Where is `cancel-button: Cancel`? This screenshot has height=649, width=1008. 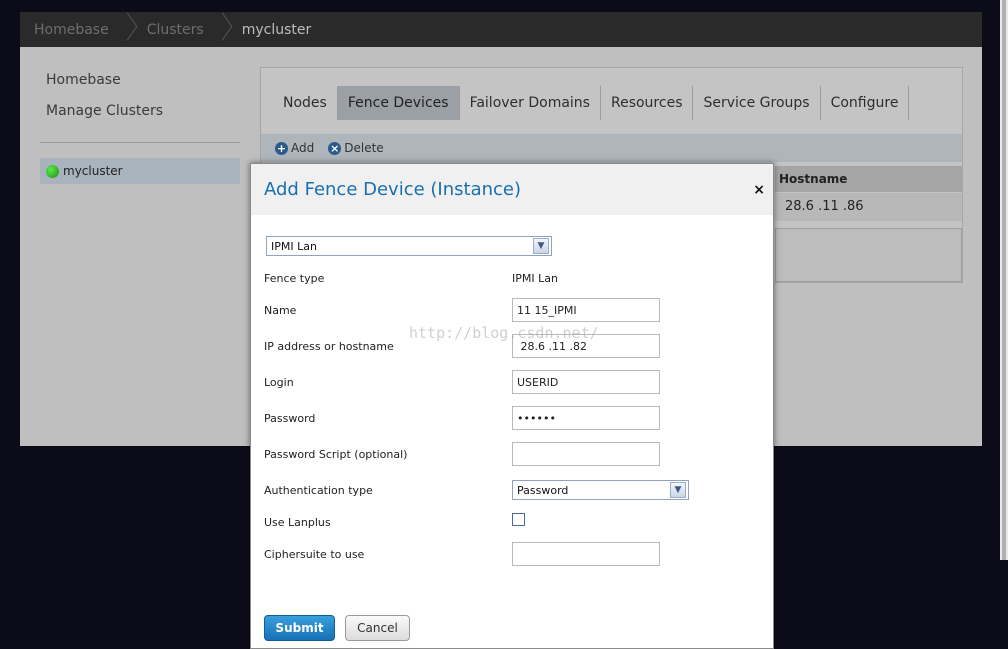 cancel-button: Cancel is located at coordinates (377, 628).